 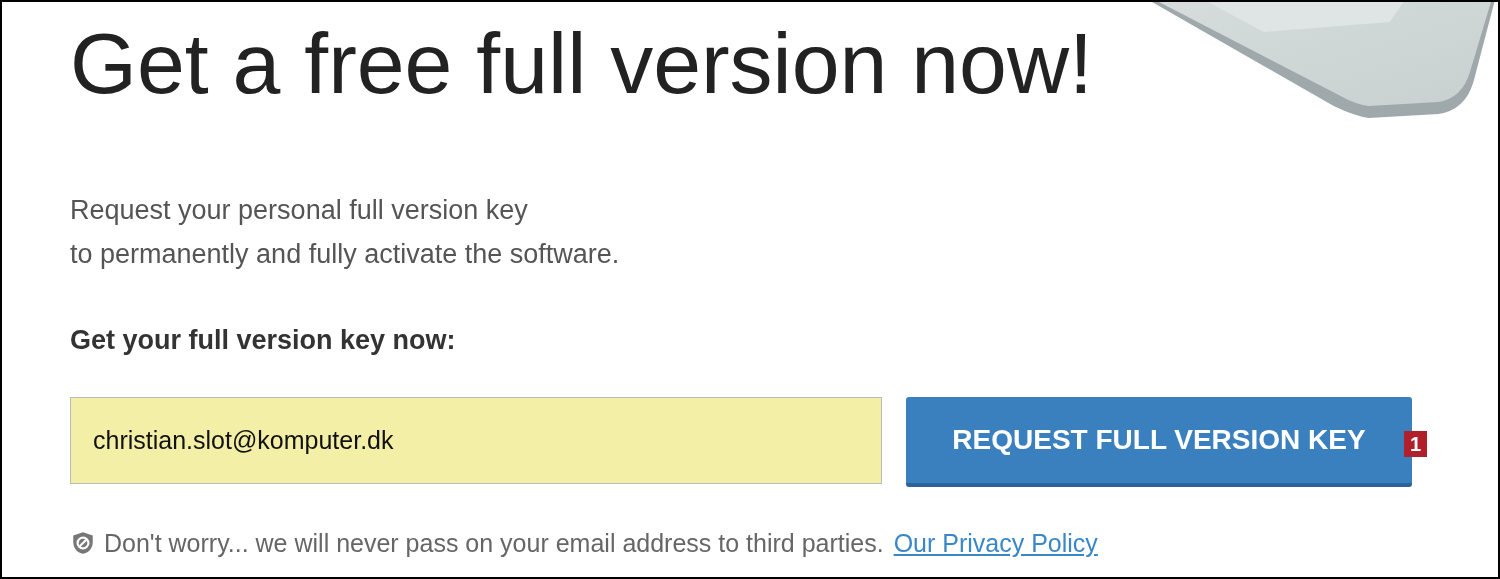 I want to click on page-heading: Get a free full version now!, so click(x=581, y=63).